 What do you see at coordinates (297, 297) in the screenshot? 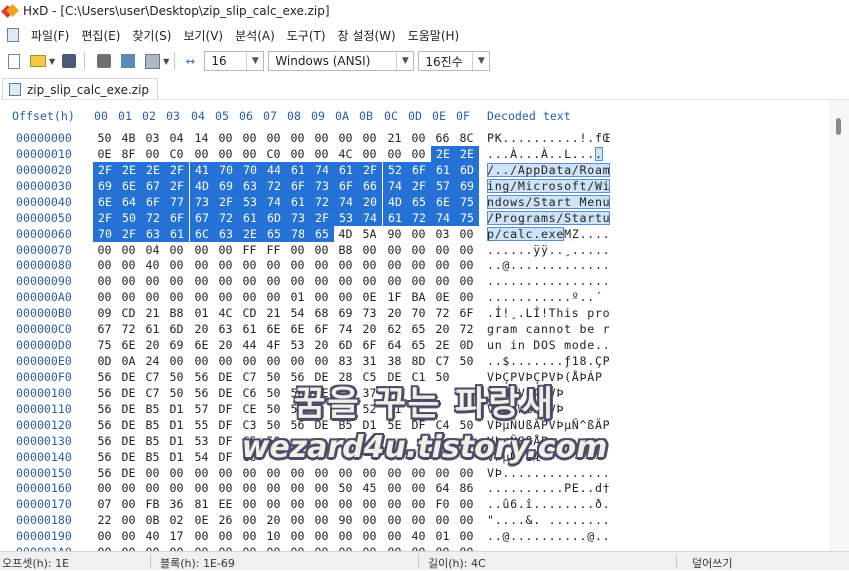
I see `hex-byte: 01` at bounding box center [297, 297].